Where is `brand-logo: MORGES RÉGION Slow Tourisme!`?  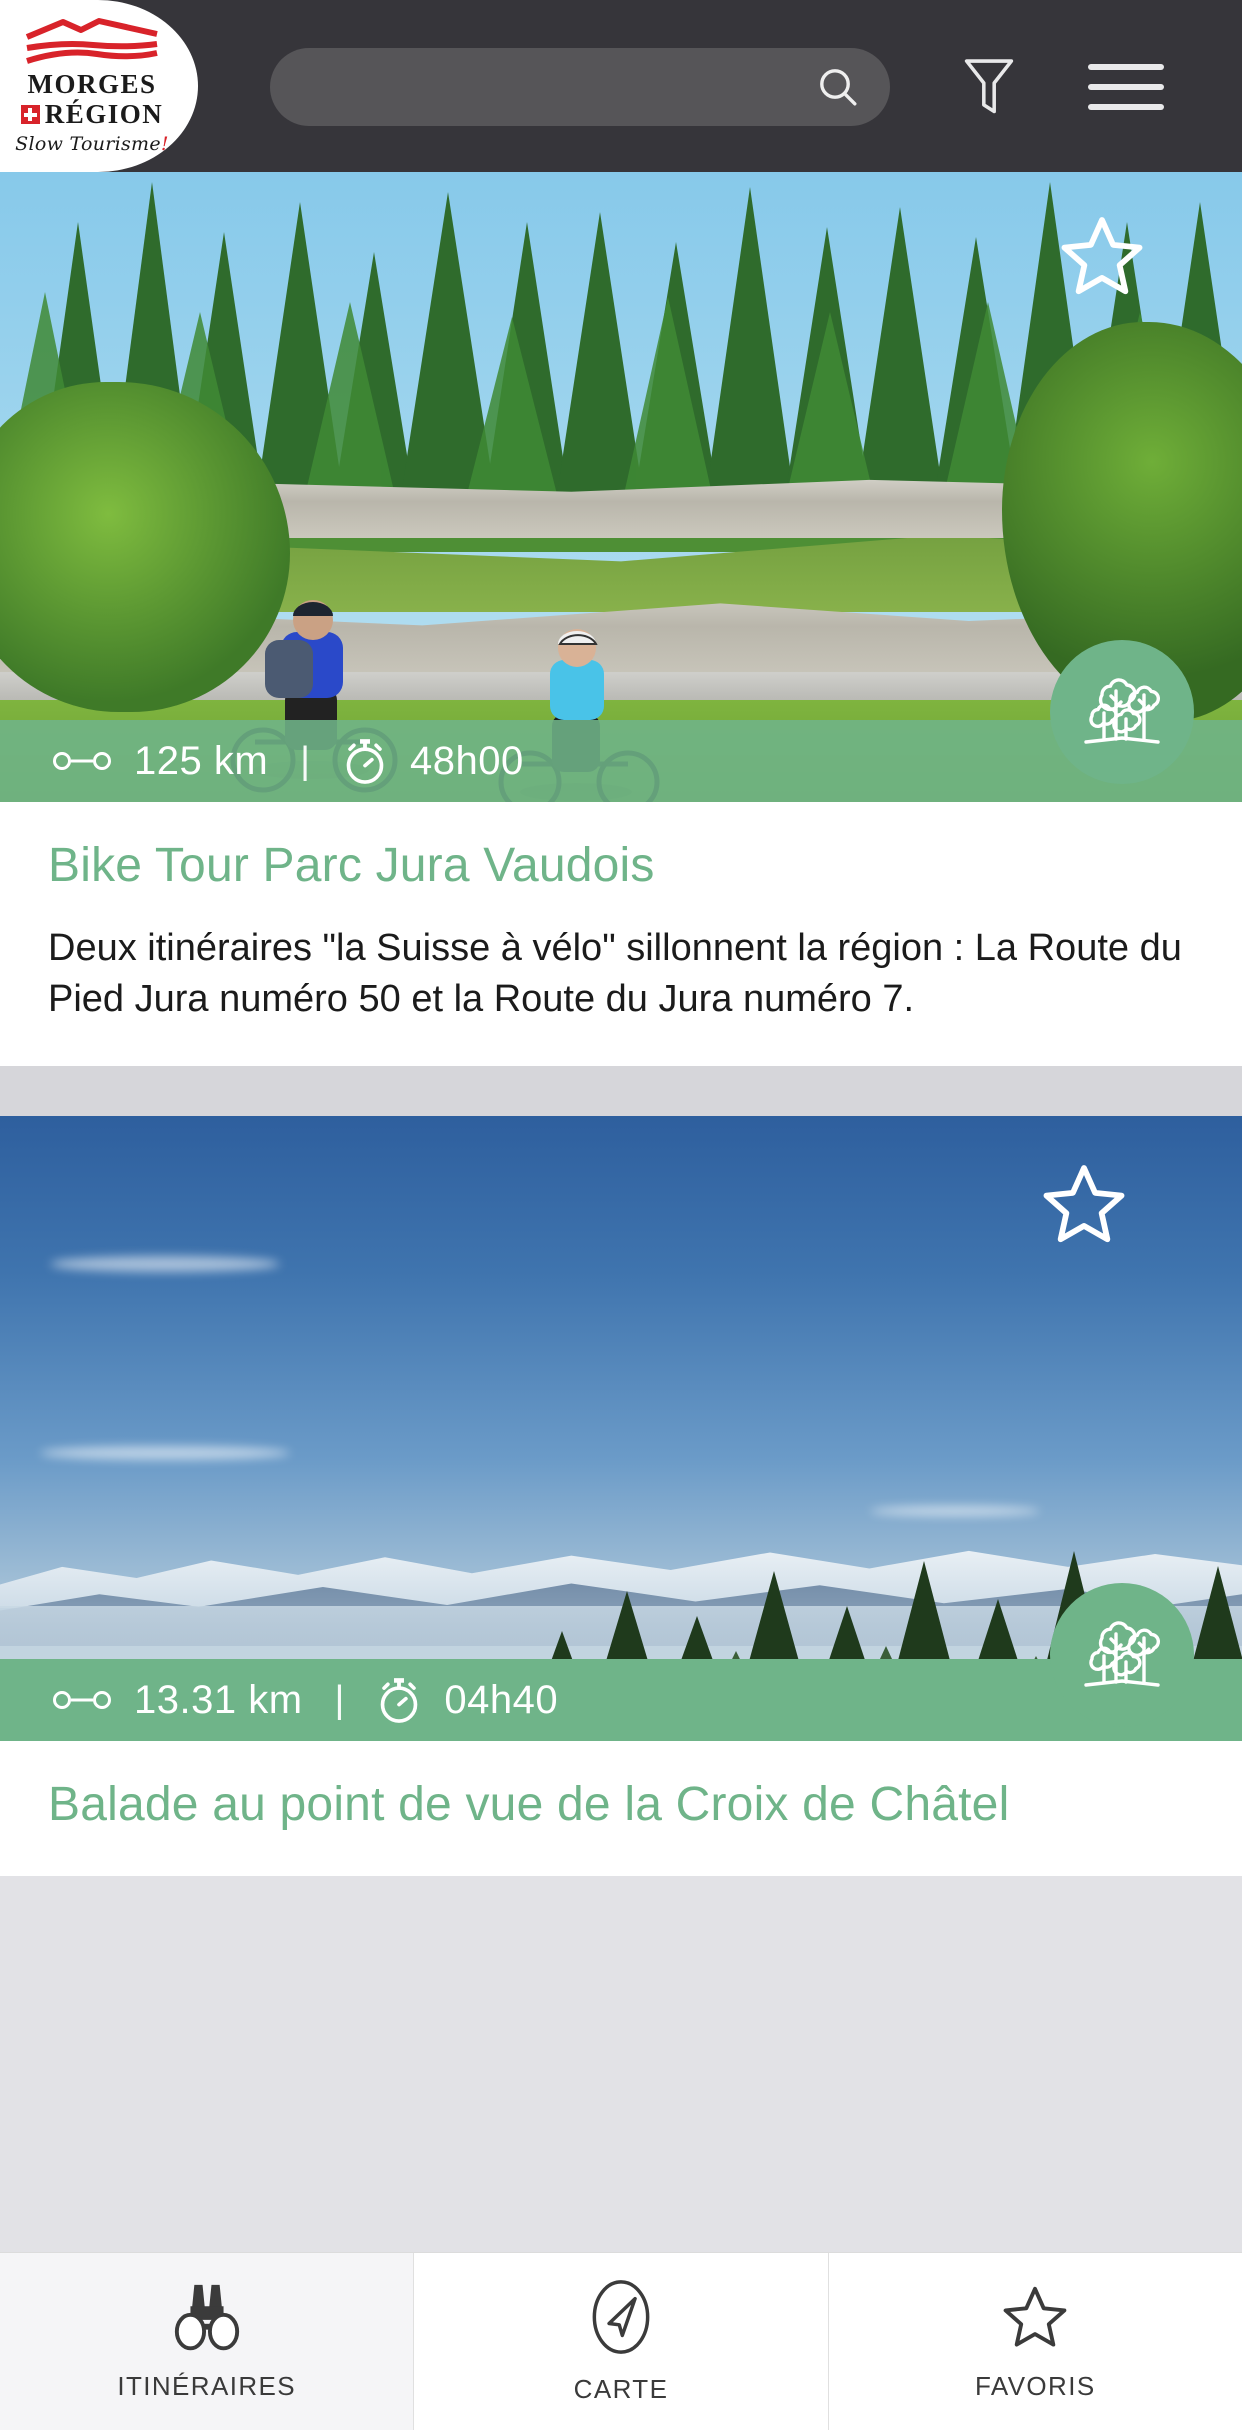 brand-logo: MORGES RÉGION Slow Tourisme! is located at coordinates (99, 86).